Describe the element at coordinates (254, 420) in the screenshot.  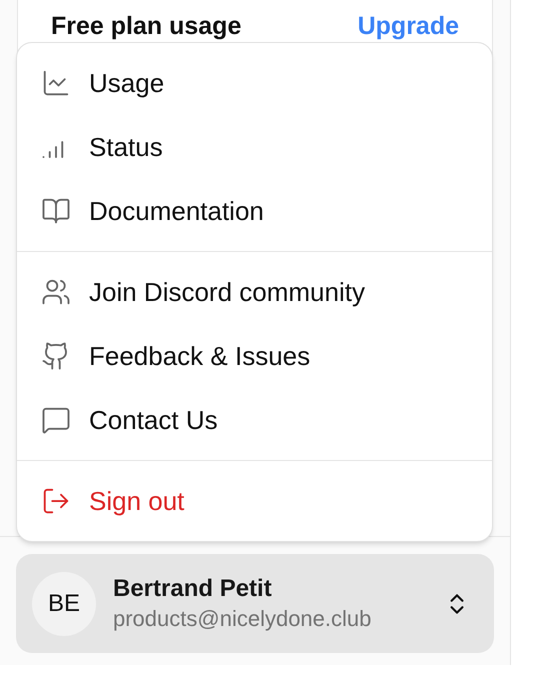
I see `menu-item: Contact Us` at that location.